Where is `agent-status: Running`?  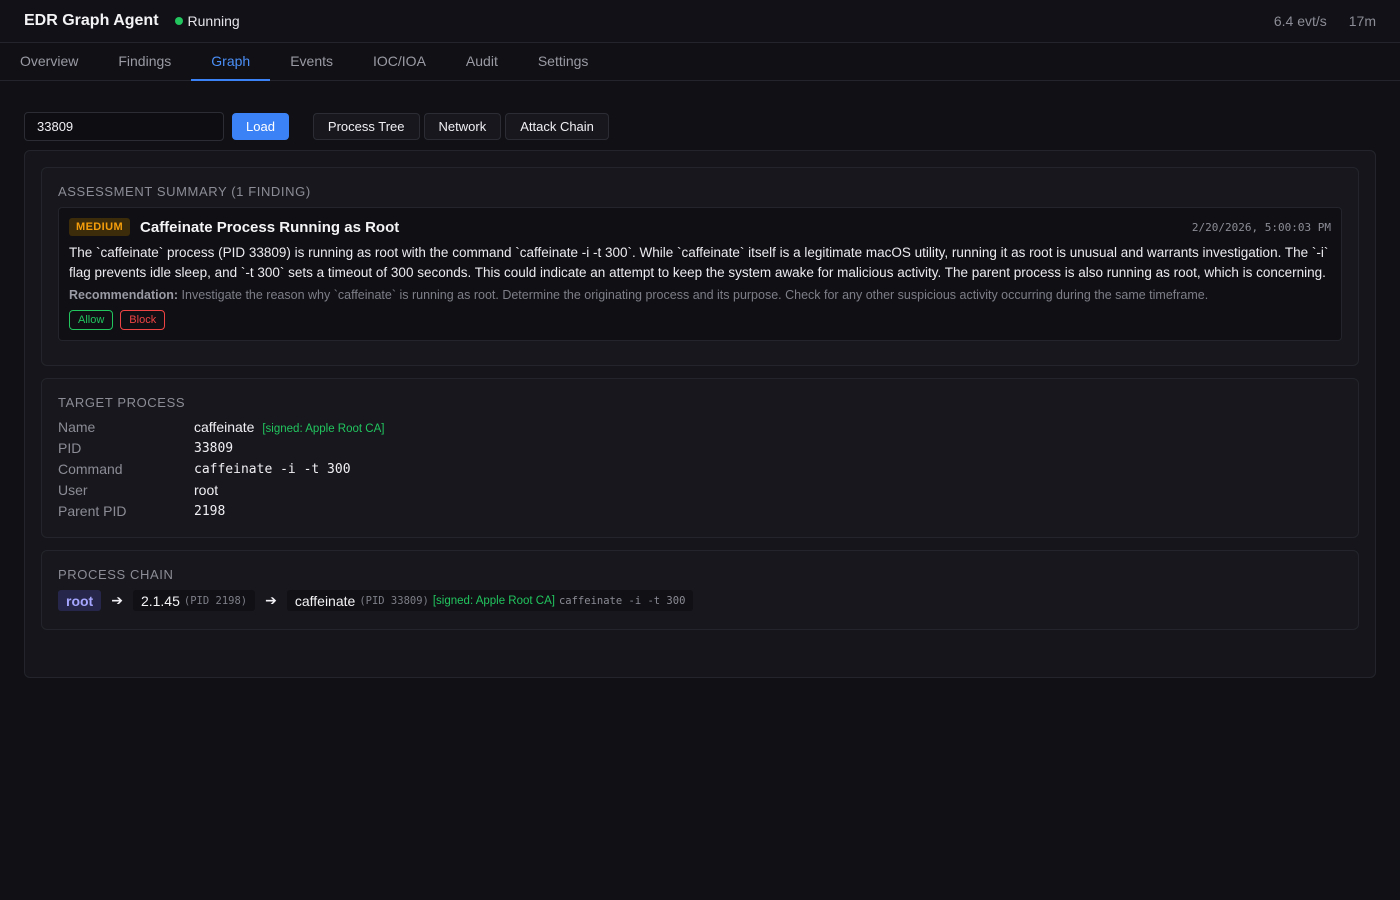
agent-status: Running is located at coordinates (207, 21).